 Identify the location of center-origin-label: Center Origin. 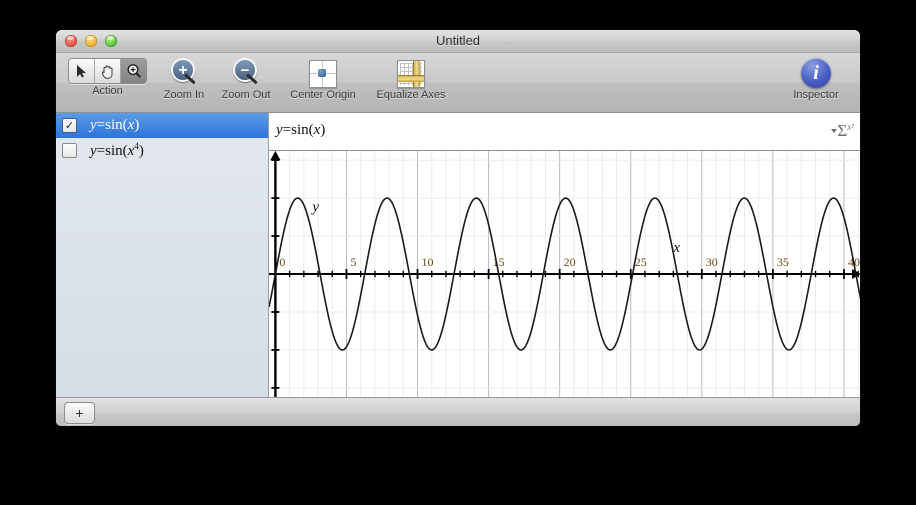
(323, 95).